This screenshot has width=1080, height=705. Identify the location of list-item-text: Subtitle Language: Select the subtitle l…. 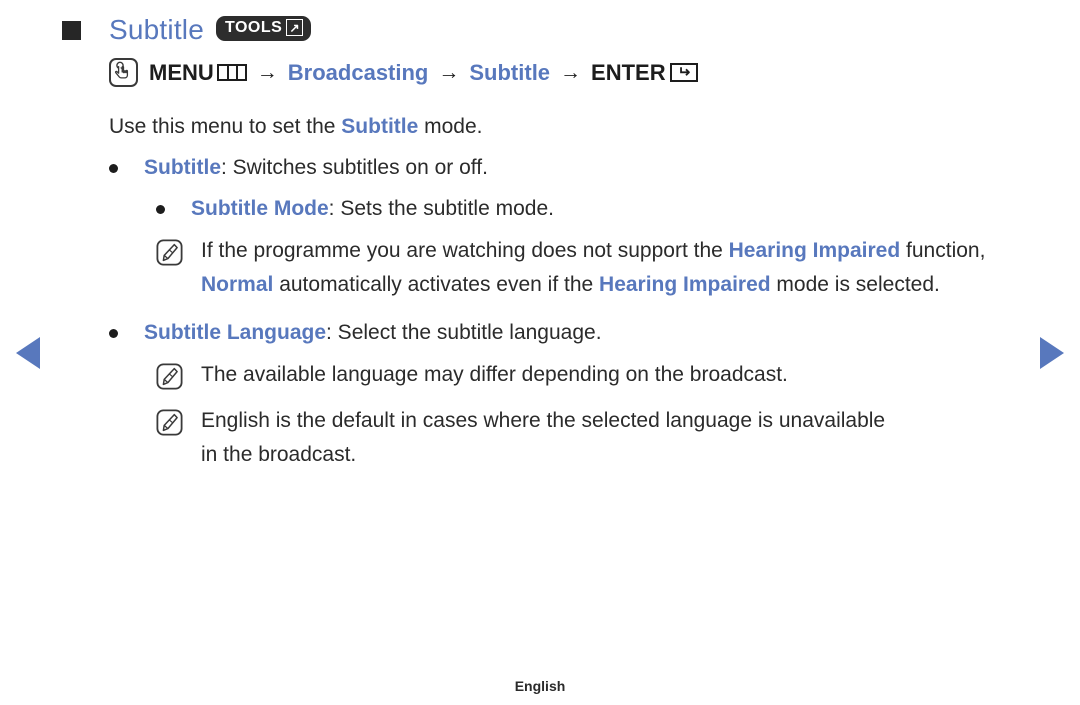
(373, 333).